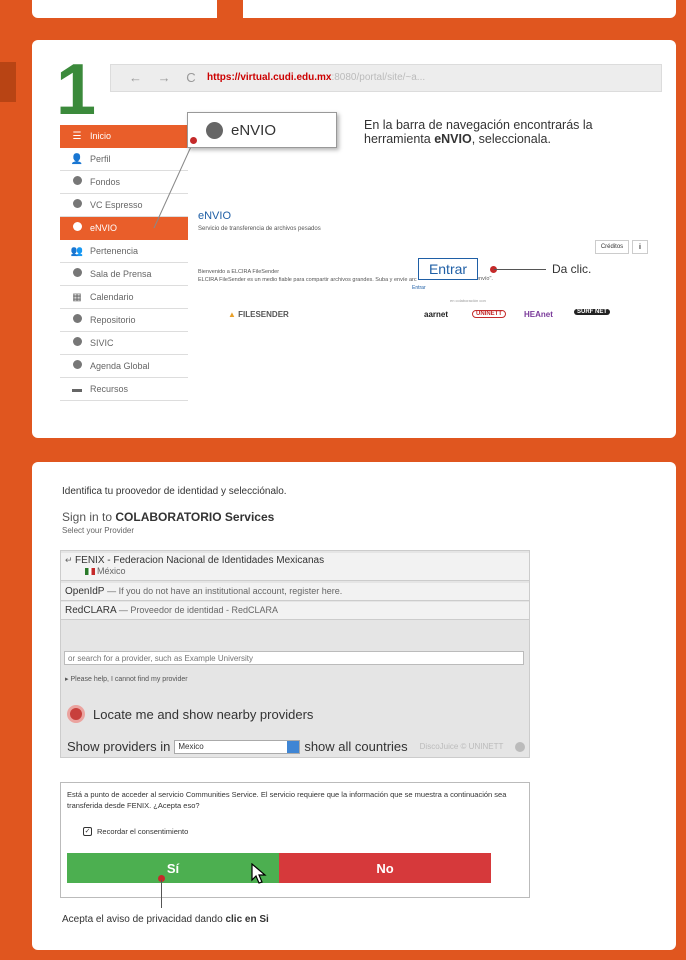  I want to click on discojuice-credit: DiscoJuice © UNINETT, so click(461, 746).